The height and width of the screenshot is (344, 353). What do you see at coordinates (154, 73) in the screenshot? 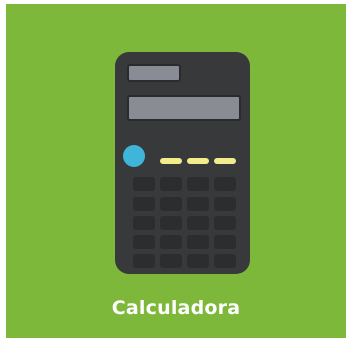
I see `calculator-small-display` at bounding box center [154, 73].